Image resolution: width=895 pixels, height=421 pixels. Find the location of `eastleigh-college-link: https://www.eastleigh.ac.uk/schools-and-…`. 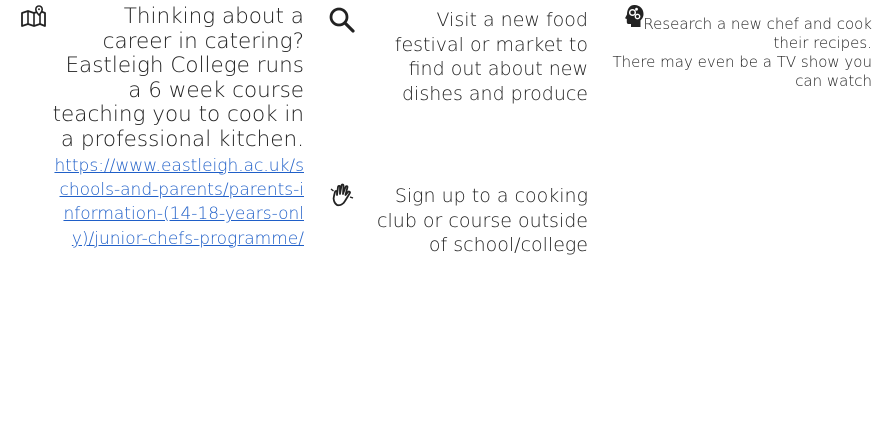

eastleigh-college-link: https://www.eastleigh.ac.uk/schools-and-… is located at coordinates (178, 203).